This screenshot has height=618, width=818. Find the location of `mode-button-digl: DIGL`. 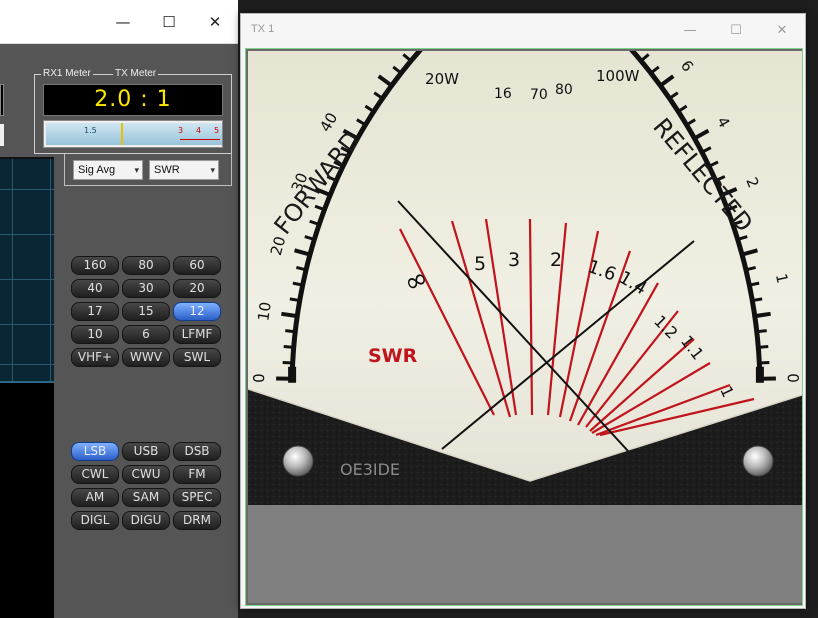

mode-button-digl: DIGL is located at coordinates (95, 520).